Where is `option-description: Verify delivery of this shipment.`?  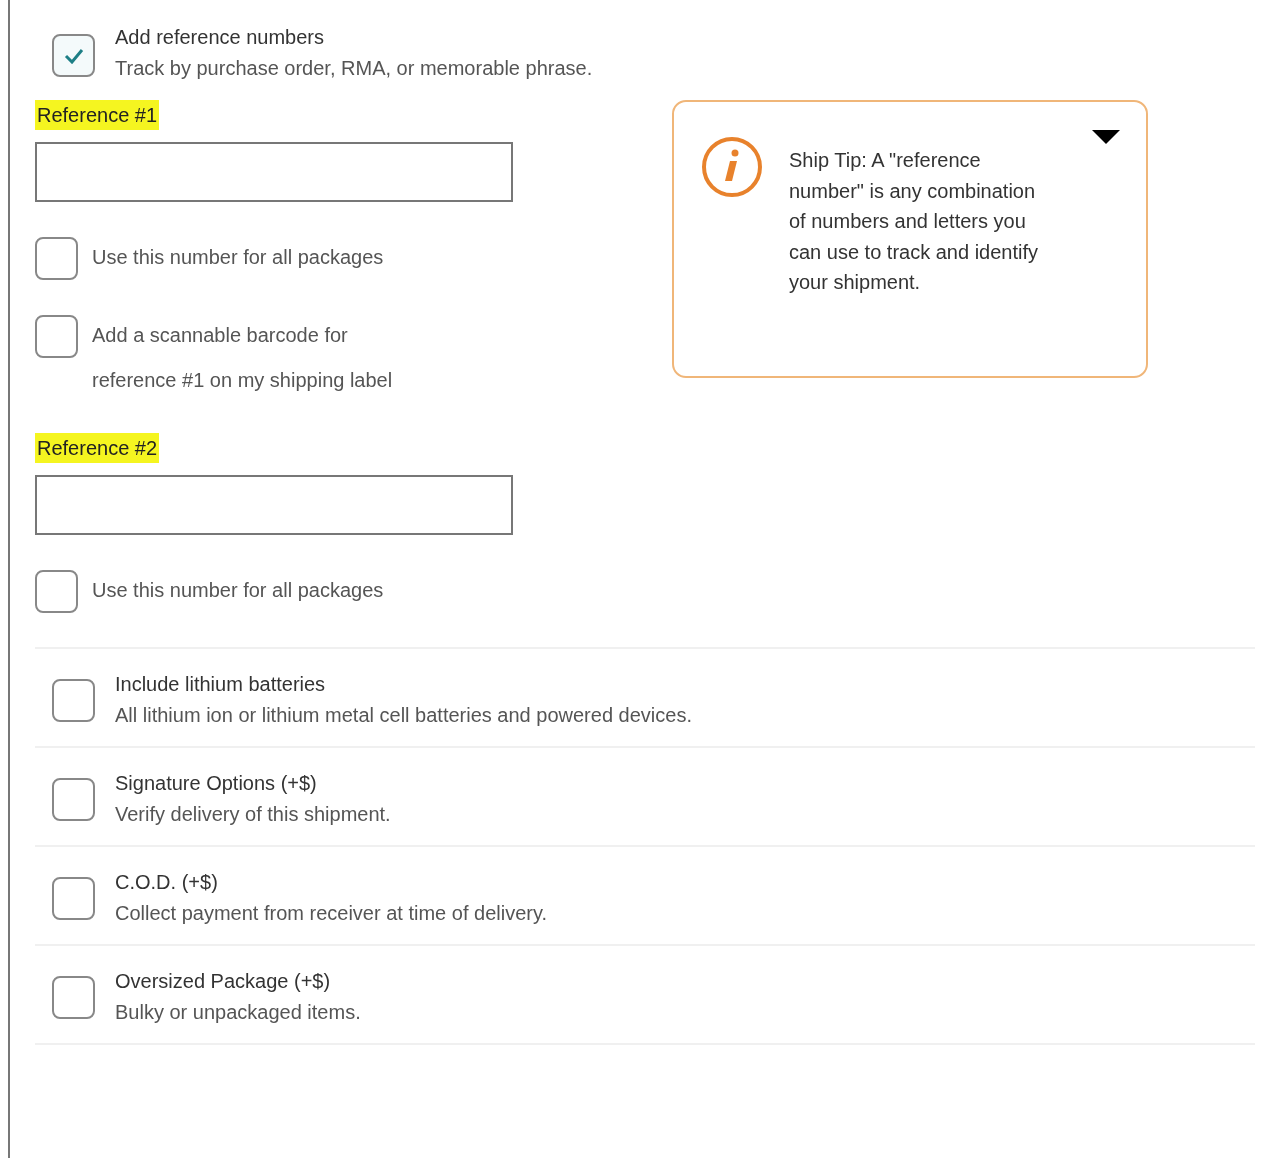
option-description: Verify delivery of this shipment. is located at coordinates (253, 814).